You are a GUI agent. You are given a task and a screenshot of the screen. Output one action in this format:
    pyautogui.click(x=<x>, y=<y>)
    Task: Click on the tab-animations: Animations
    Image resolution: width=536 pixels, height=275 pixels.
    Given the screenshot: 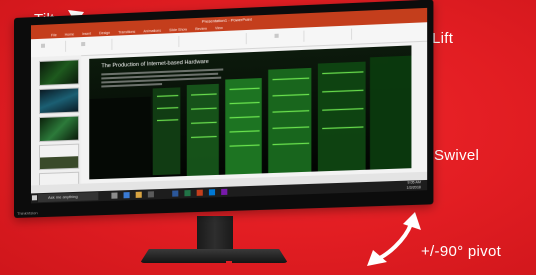 What is the action you would take?
    pyautogui.click(x=152, y=31)
    